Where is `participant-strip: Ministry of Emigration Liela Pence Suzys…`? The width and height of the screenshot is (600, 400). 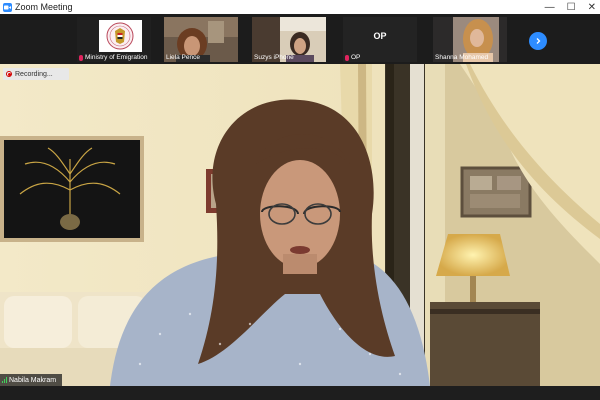
participant-strip: Ministry of Emigration Liela Pence Suzys… is located at coordinates (300, 39).